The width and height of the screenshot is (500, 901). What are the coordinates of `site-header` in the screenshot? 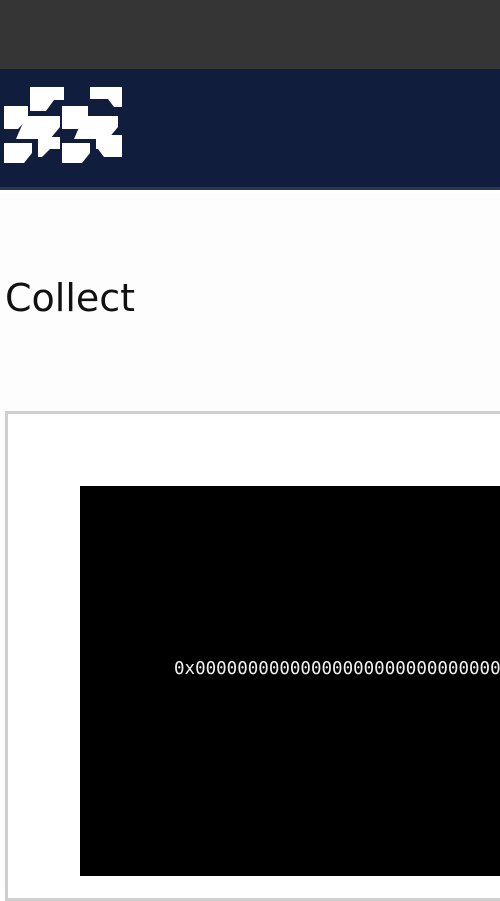 It's located at (250, 129).